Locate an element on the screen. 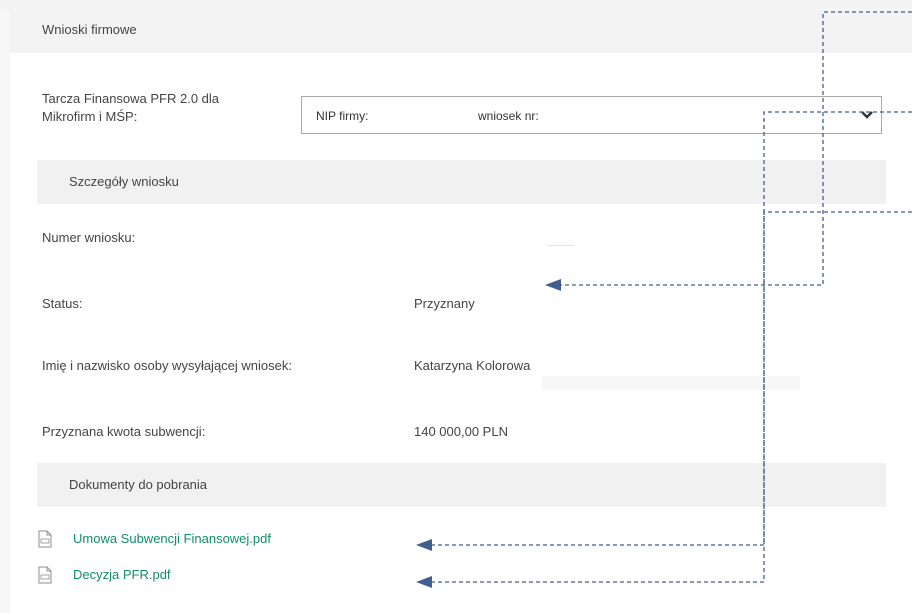 The width and height of the screenshot is (912, 613). wniosek-number-label: wniosek nr: is located at coordinates (508, 116).